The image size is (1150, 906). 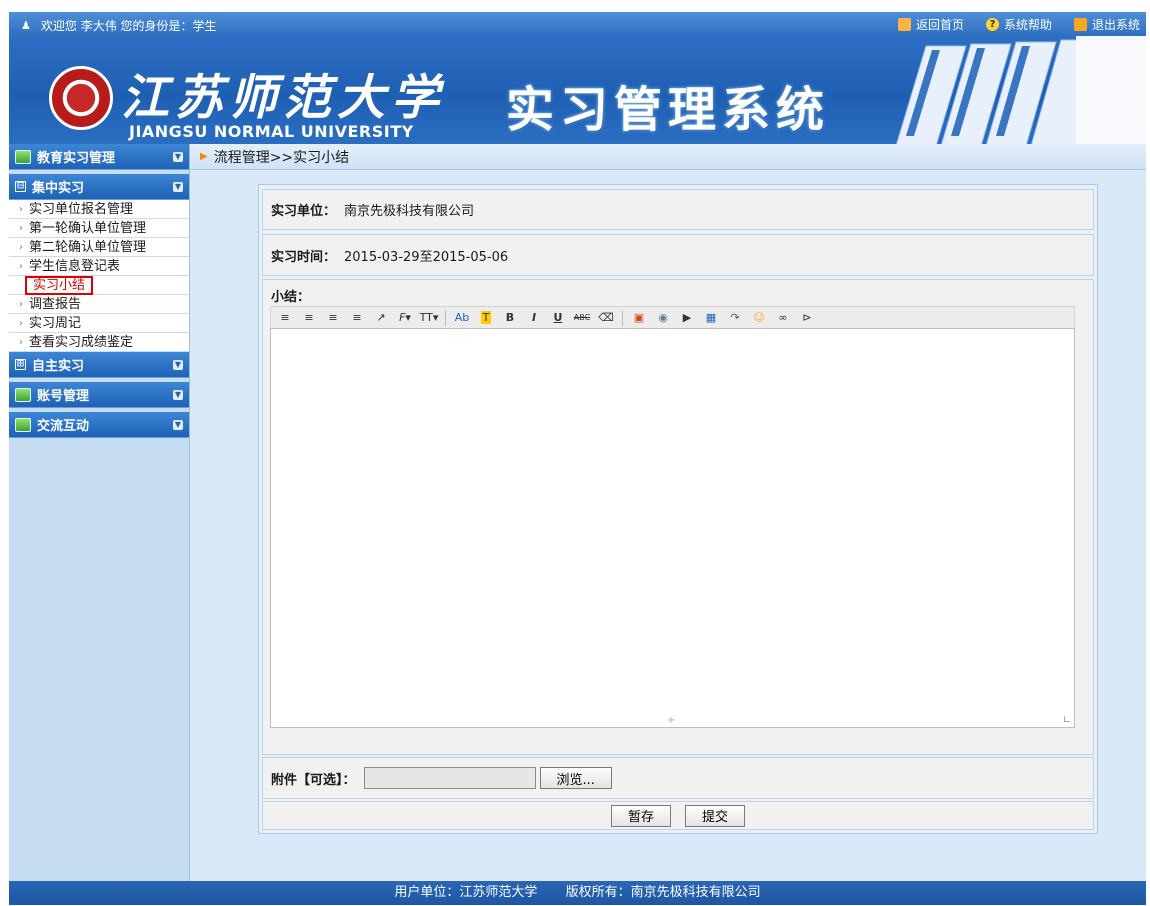 I want to click on align-right-icon: ≡, so click(x=333, y=318).